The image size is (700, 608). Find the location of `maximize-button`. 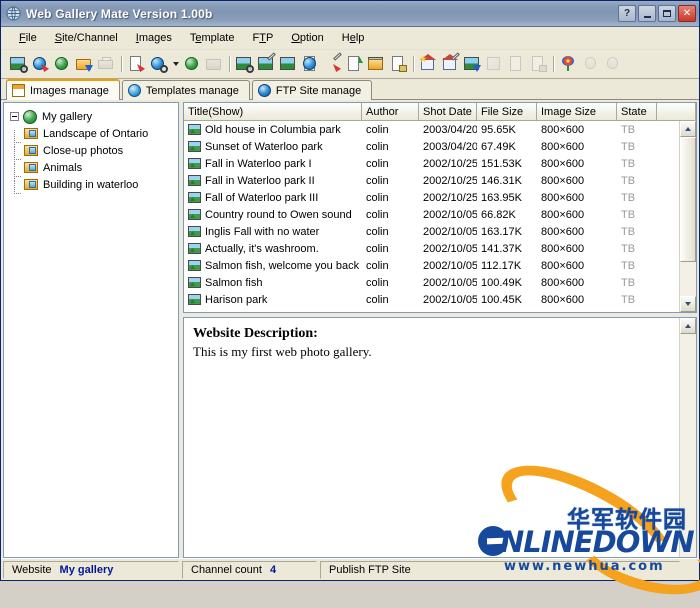

maximize-button is located at coordinates (667, 13).